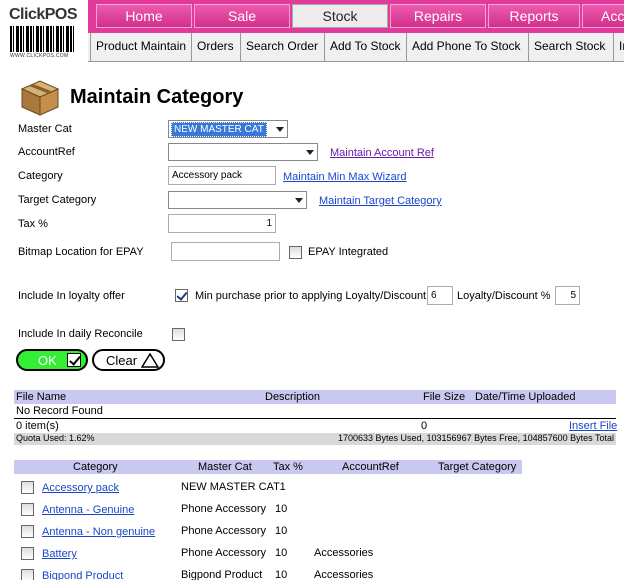  What do you see at coordinates (225, 467) in the screenshot?
I see `col-master-cat: Master Cat` at bounding box center [225, 467].